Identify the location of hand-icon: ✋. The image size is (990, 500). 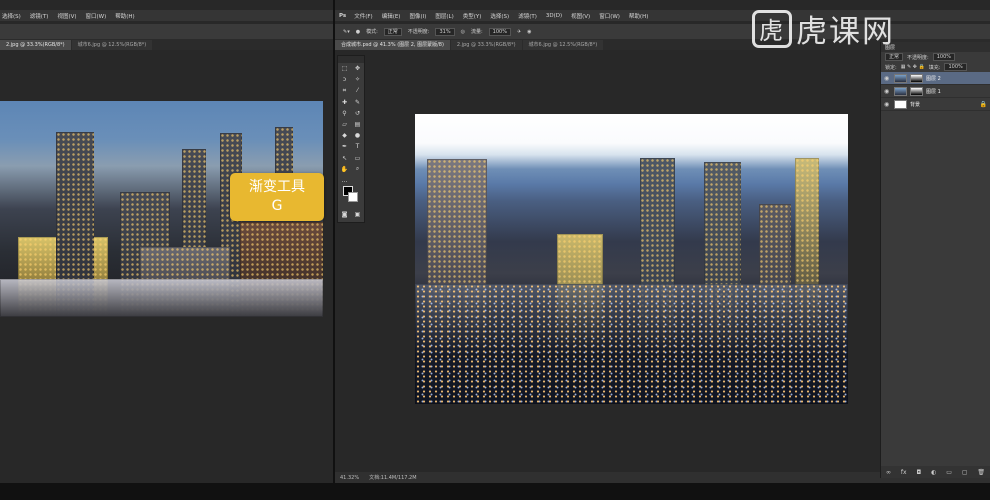
(345, 169).